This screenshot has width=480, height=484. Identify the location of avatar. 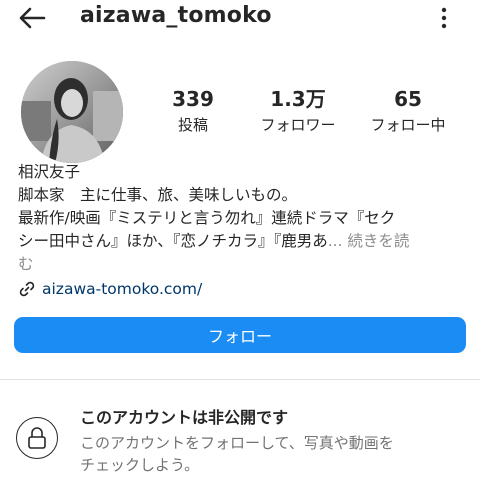
(72, 112).